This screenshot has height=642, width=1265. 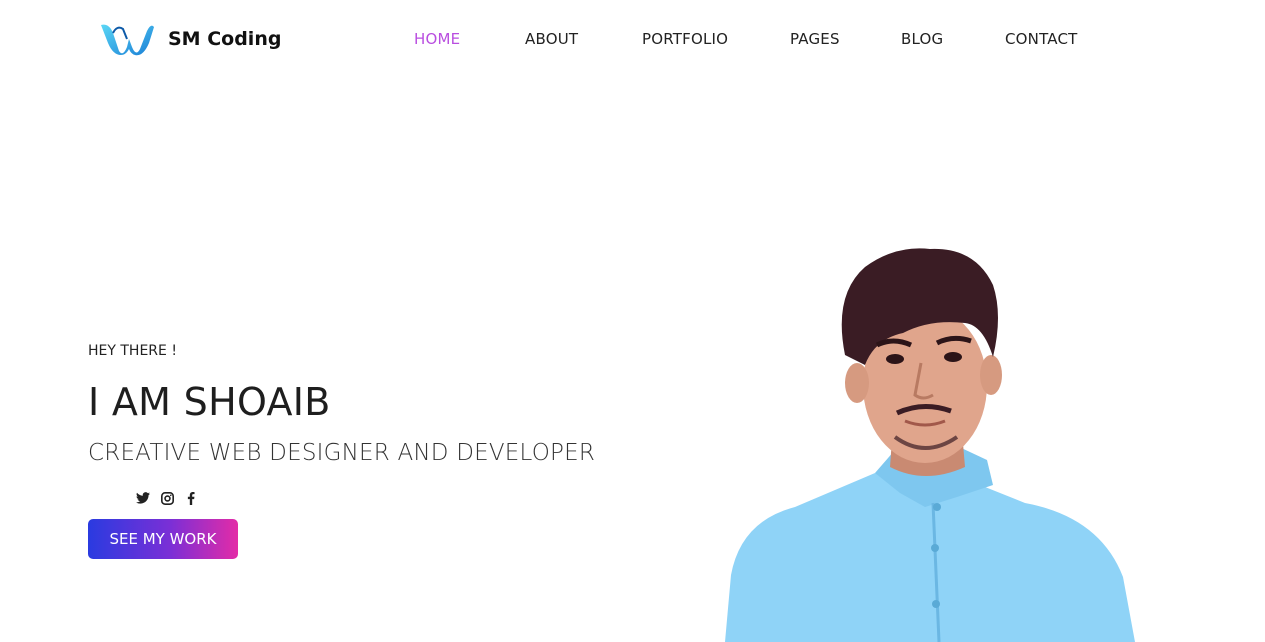 What do you see at coordinates (191, 498) in the screenshot?
I see `facebook-icon` at bounding box center [191, 498].